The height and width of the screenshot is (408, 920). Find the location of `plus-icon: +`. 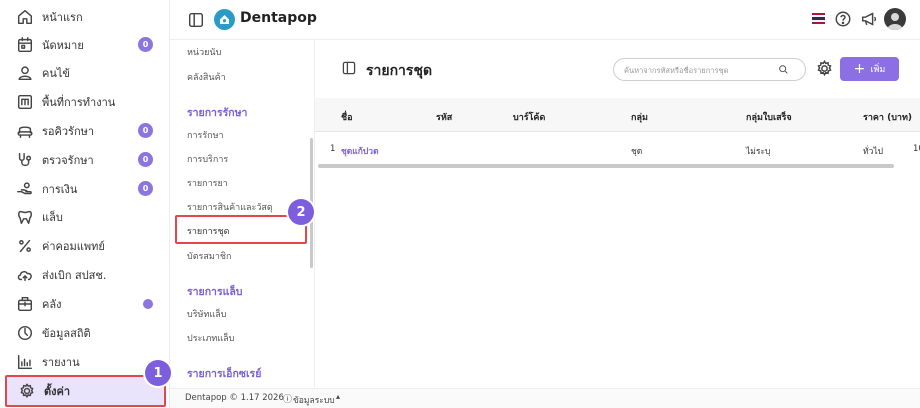

plus-icon: + is located at coordinates (859, 69).